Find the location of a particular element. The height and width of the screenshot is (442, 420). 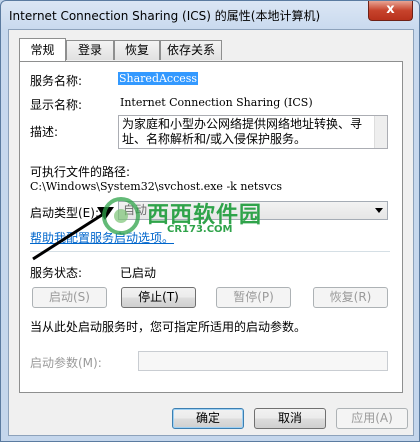

exe-path-label: 可执行文件的路径: is located at coordinates (80, 172).